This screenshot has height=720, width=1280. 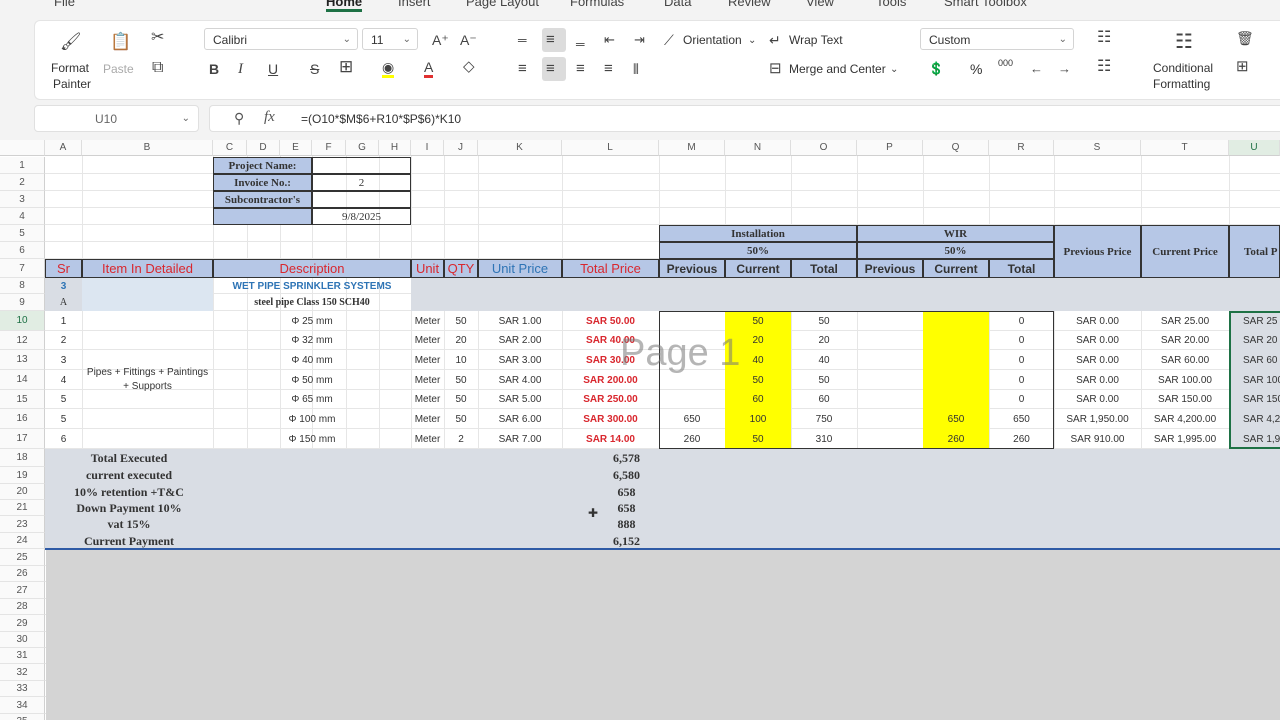 What do you see at coordinates (147, 294) in the screenshot?
I see `section-item-blank` at bounding box center [147, 294].